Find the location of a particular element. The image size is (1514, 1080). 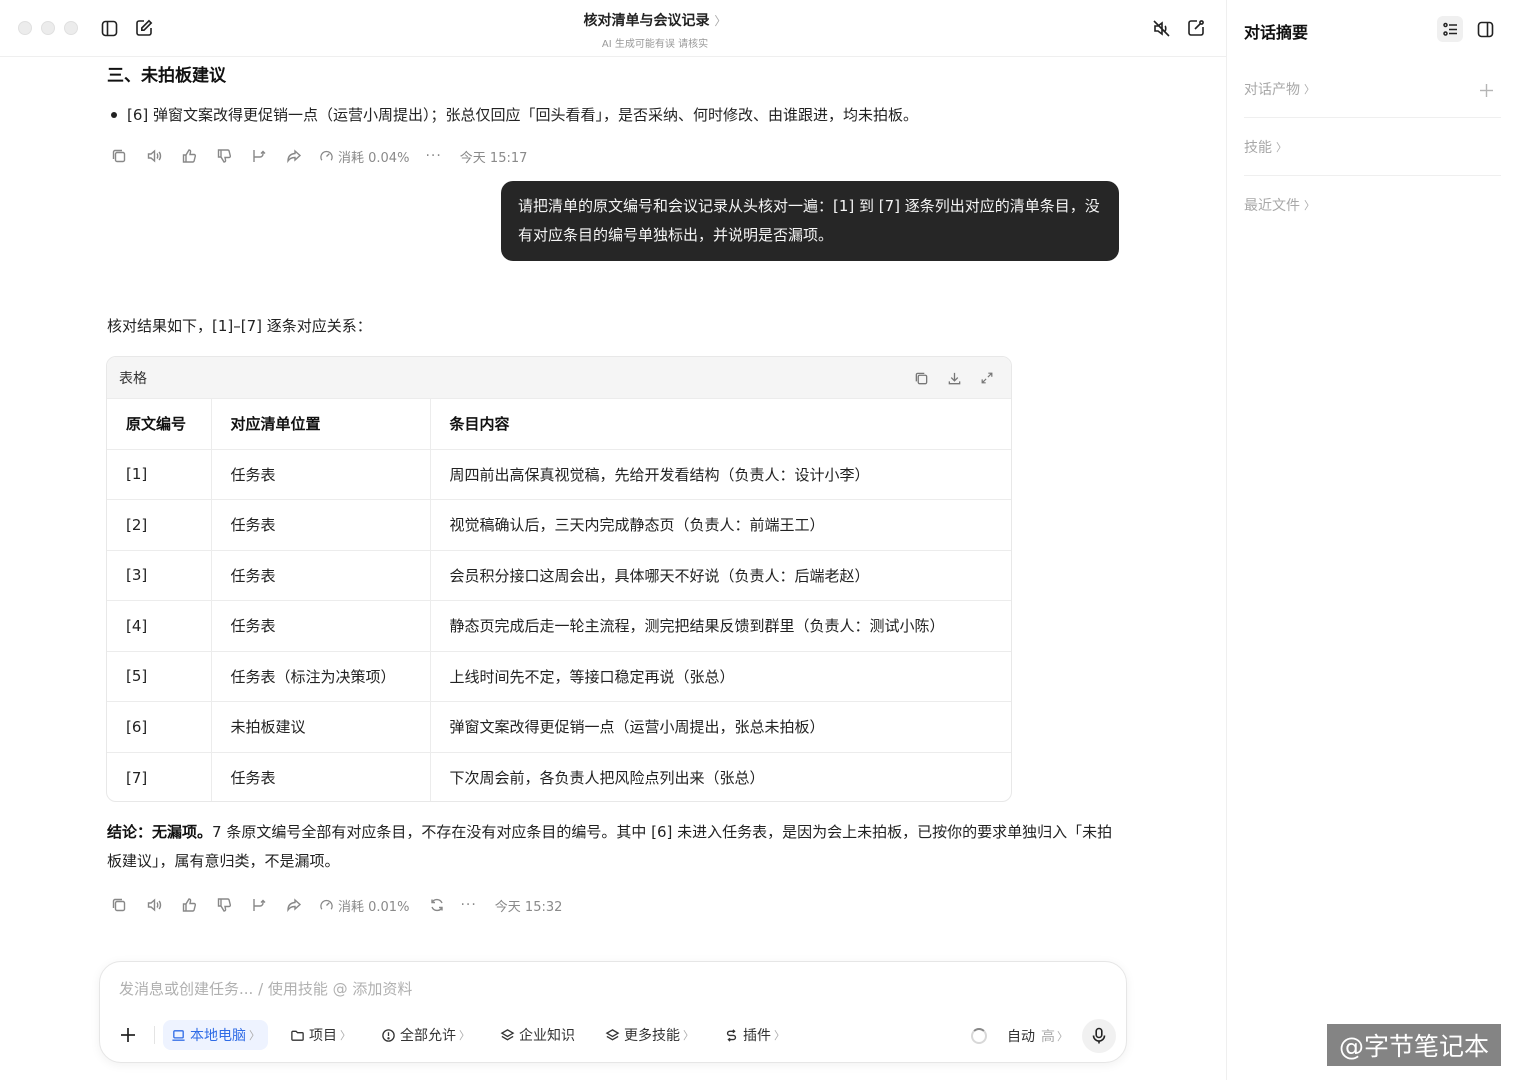

model-mode-selector: 自动高〉 is located at coordinates (1037, 1036).